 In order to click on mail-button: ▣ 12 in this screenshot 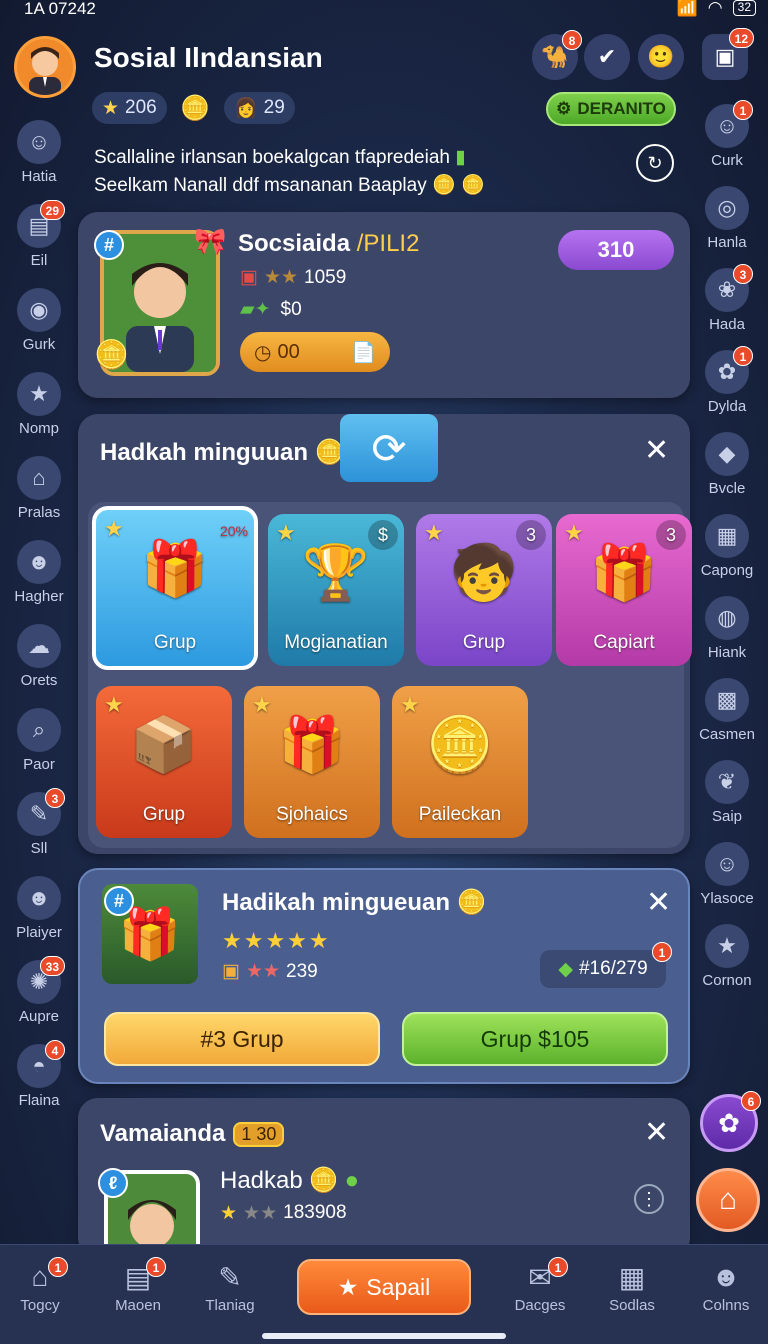, I will do `click(728, 54)`.